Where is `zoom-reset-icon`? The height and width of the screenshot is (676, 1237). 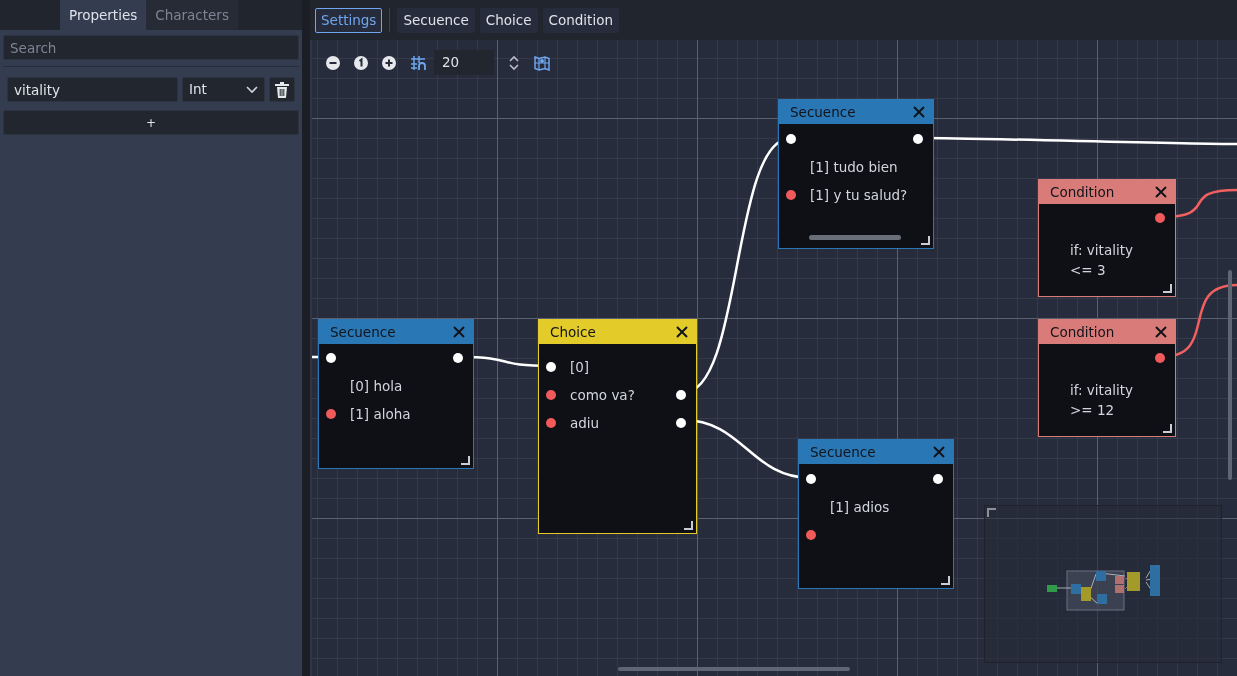 zoom-reset-icon is located at coordinates (361, 62).